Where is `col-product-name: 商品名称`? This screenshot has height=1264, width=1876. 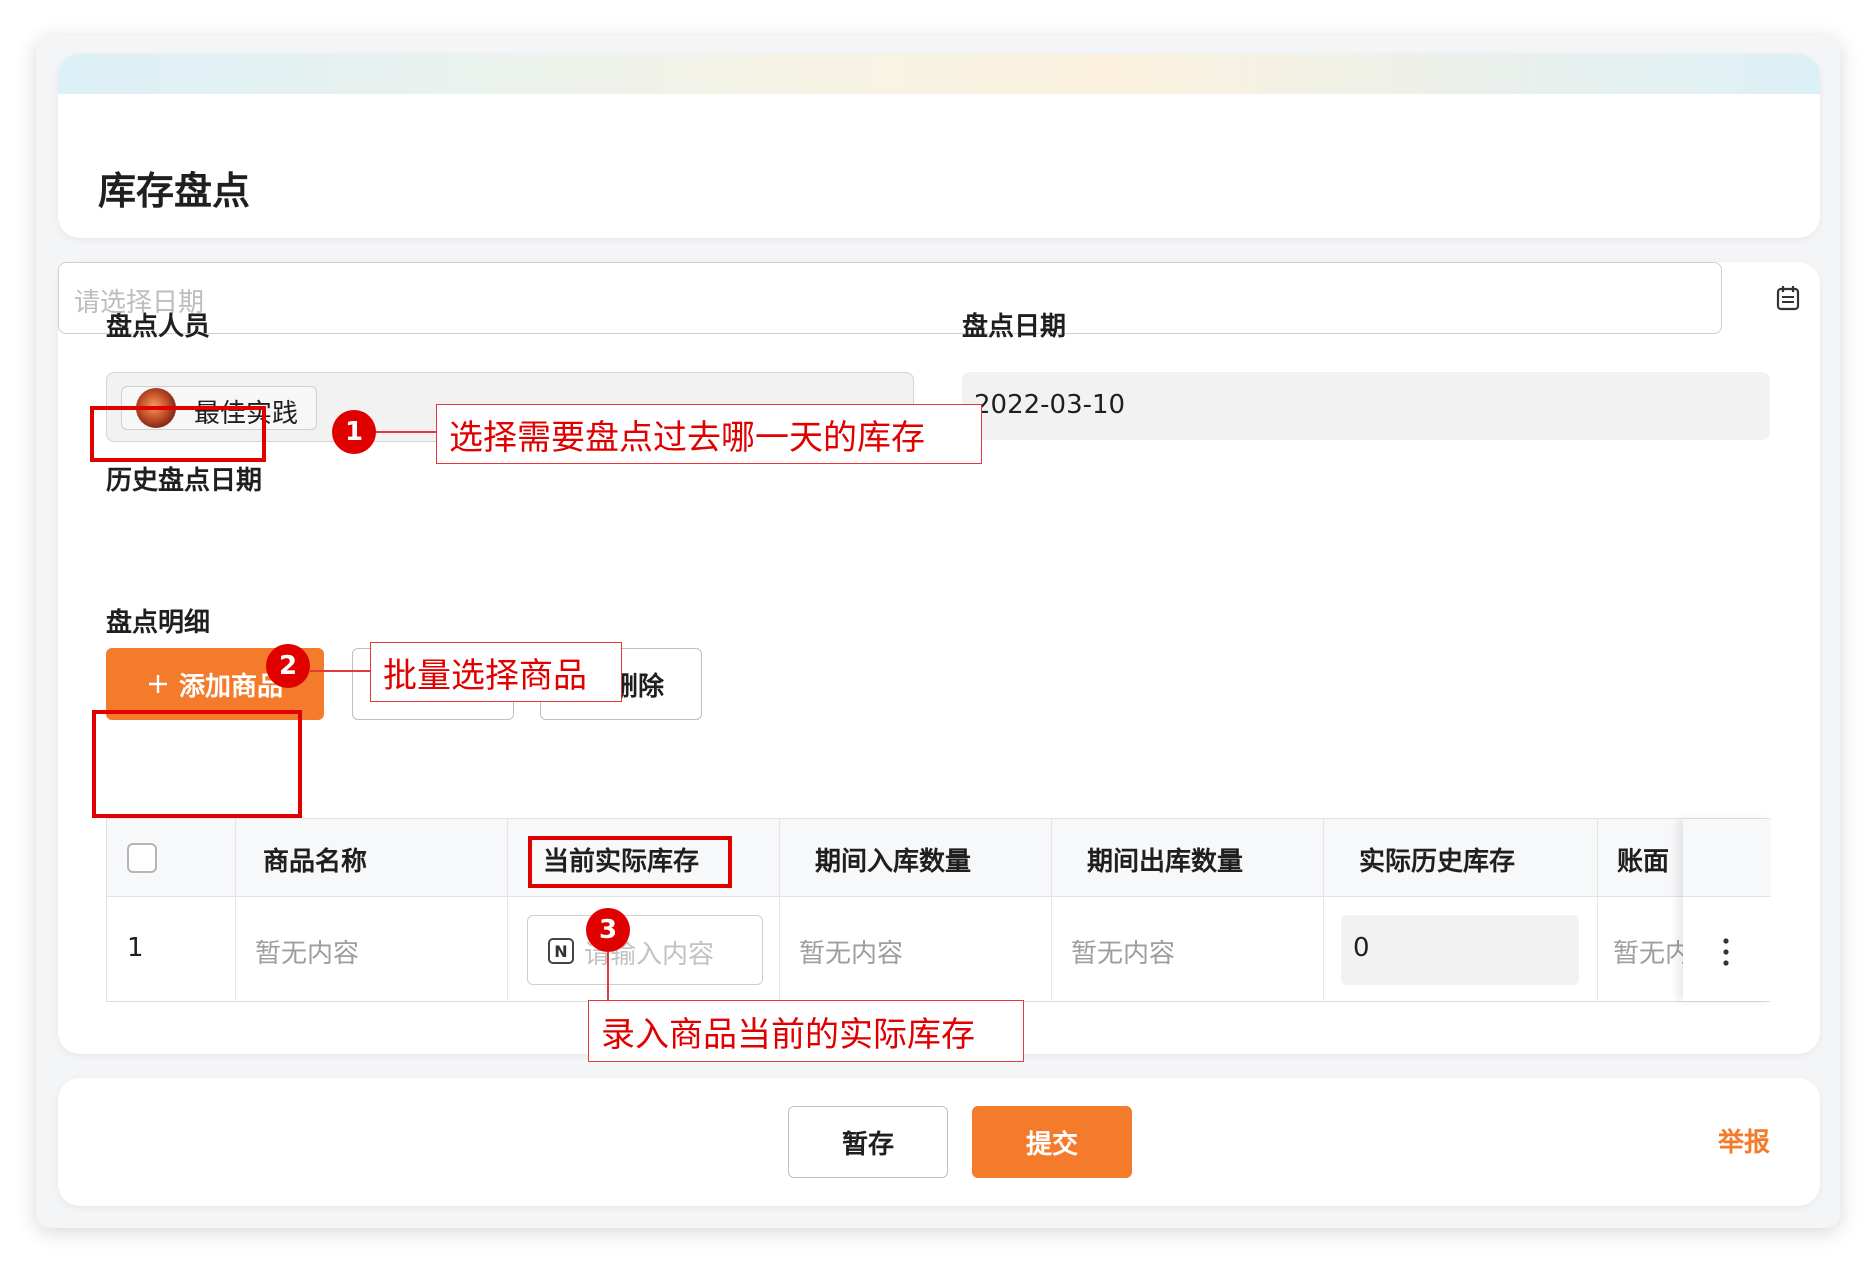 col-product-name: 商品名称 is located at coordinates (315, 859).